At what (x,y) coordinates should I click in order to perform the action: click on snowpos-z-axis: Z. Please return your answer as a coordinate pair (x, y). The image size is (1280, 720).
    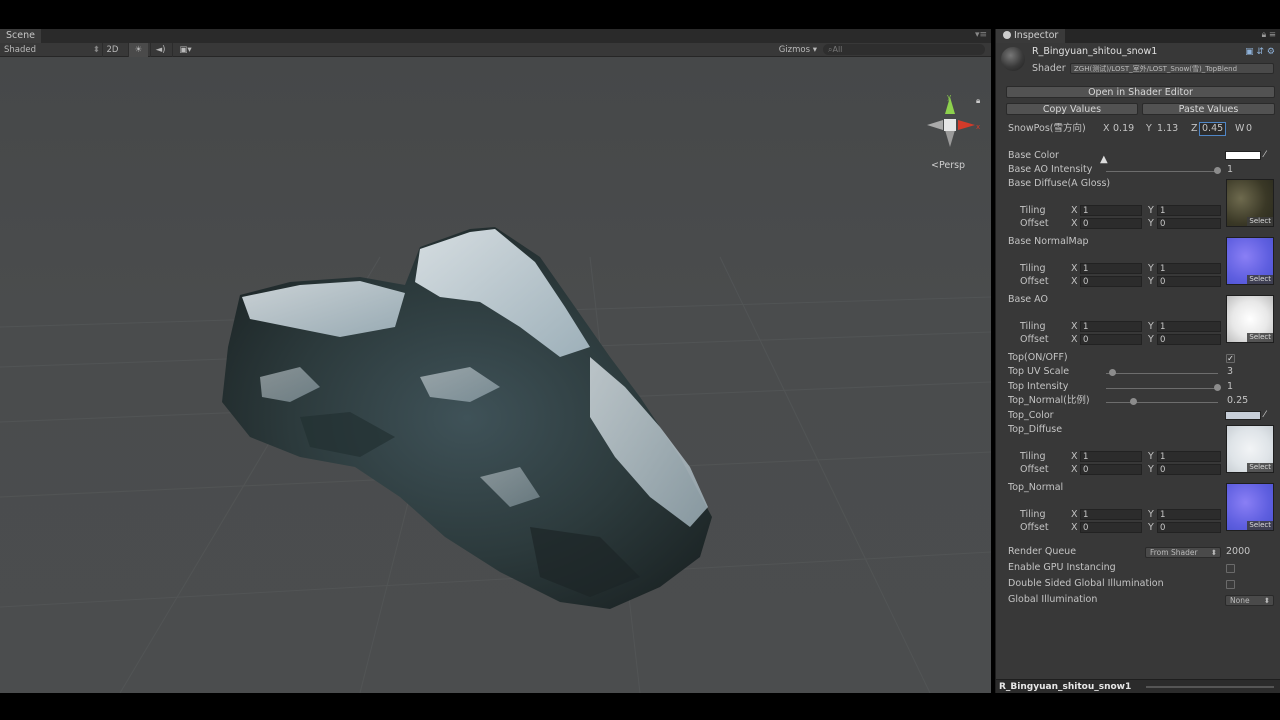
    Looking at the image, I should click on (1194, 128).